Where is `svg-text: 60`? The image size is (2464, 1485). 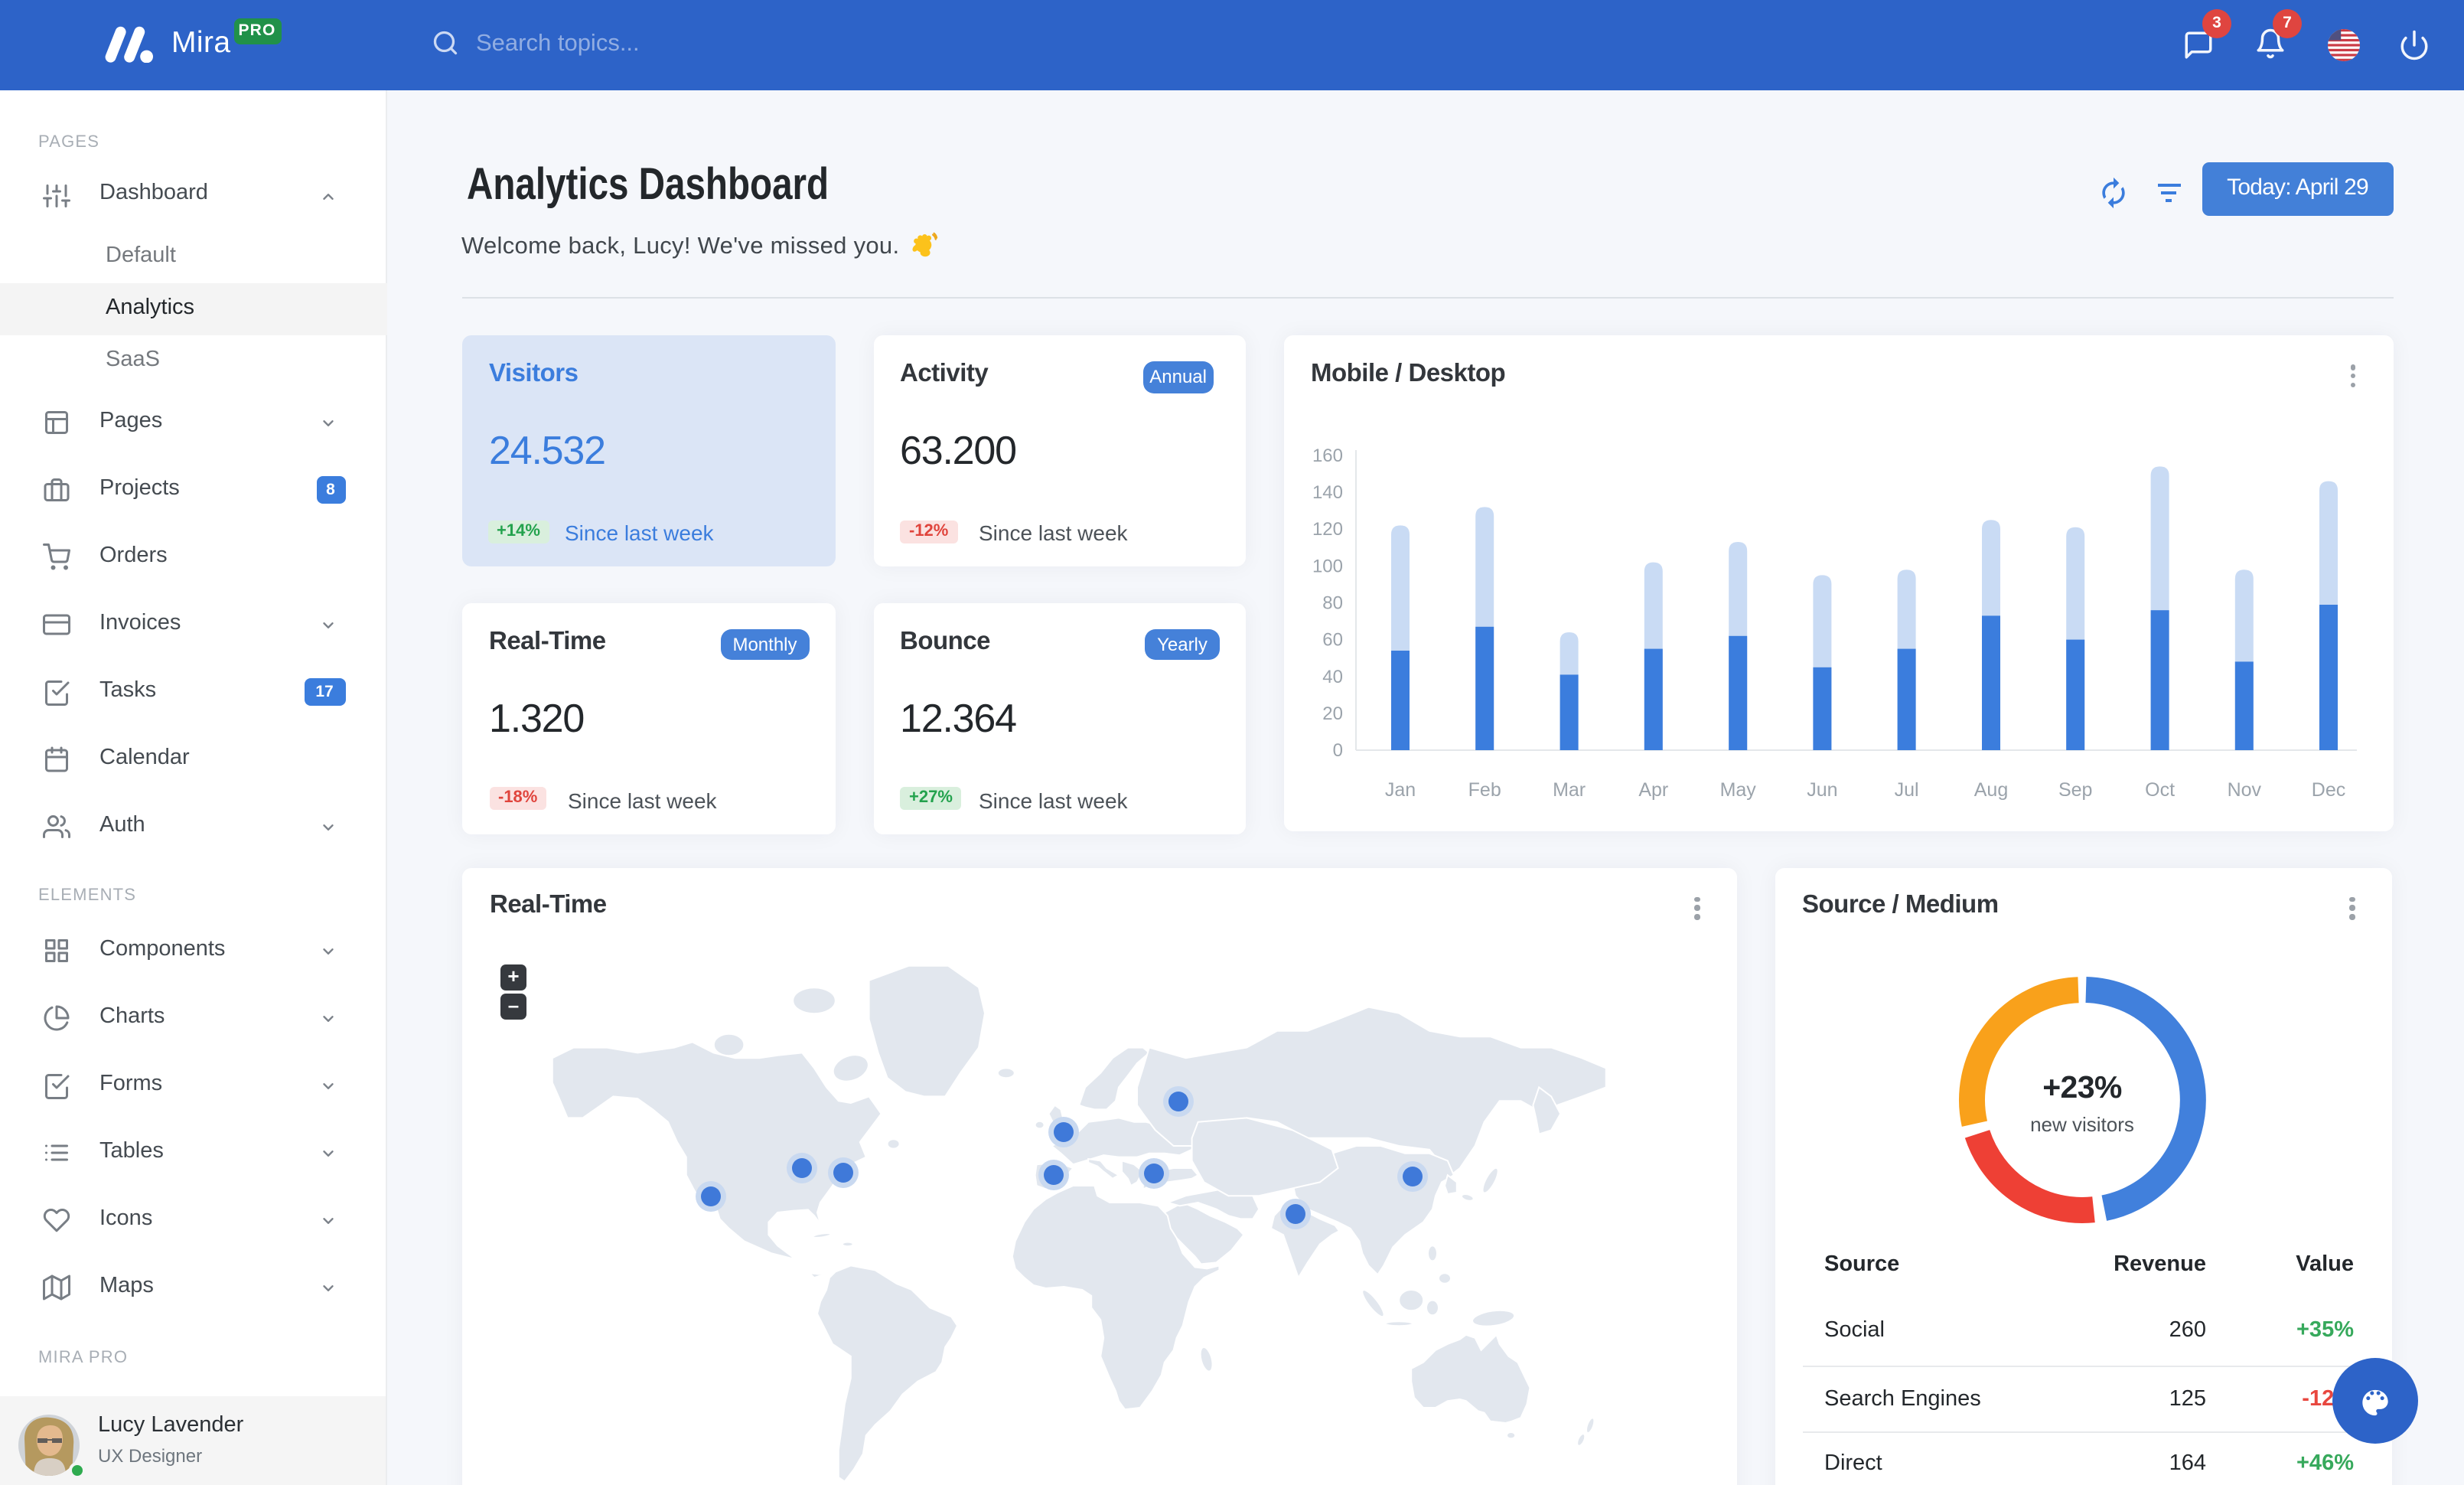
svg-text: 60 is located at coordinates (1332, 640).